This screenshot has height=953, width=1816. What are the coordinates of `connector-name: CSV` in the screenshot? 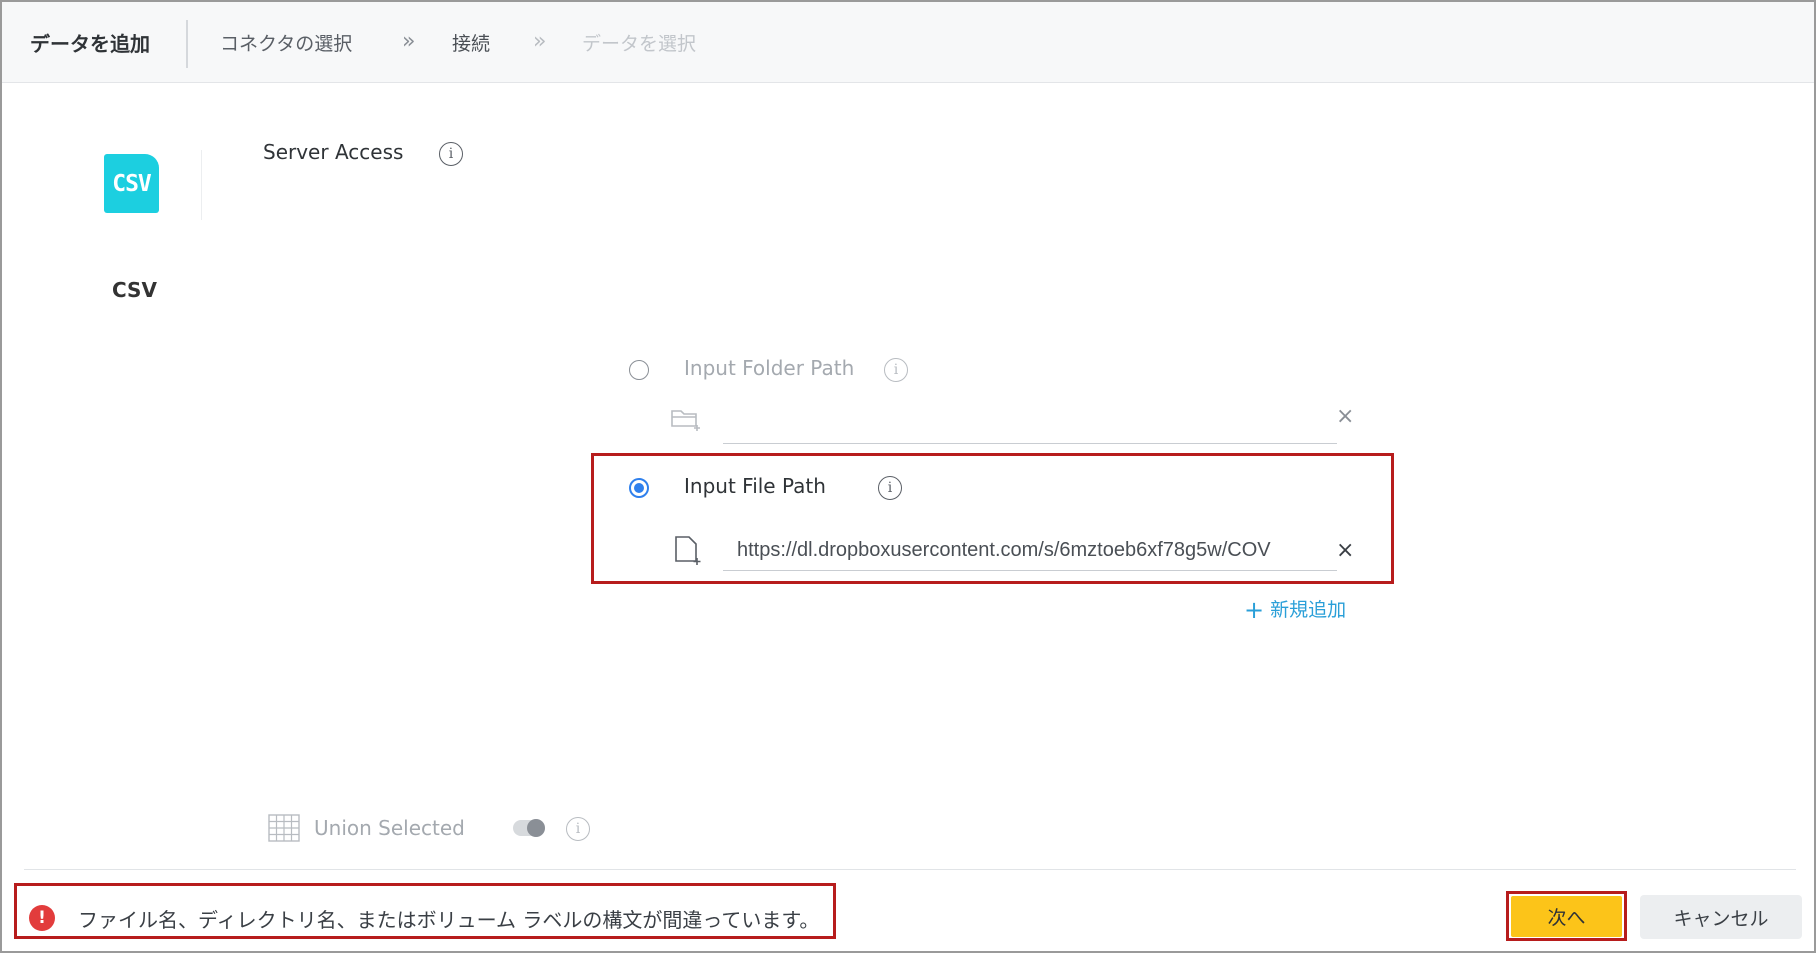 It's located at (134, 290).